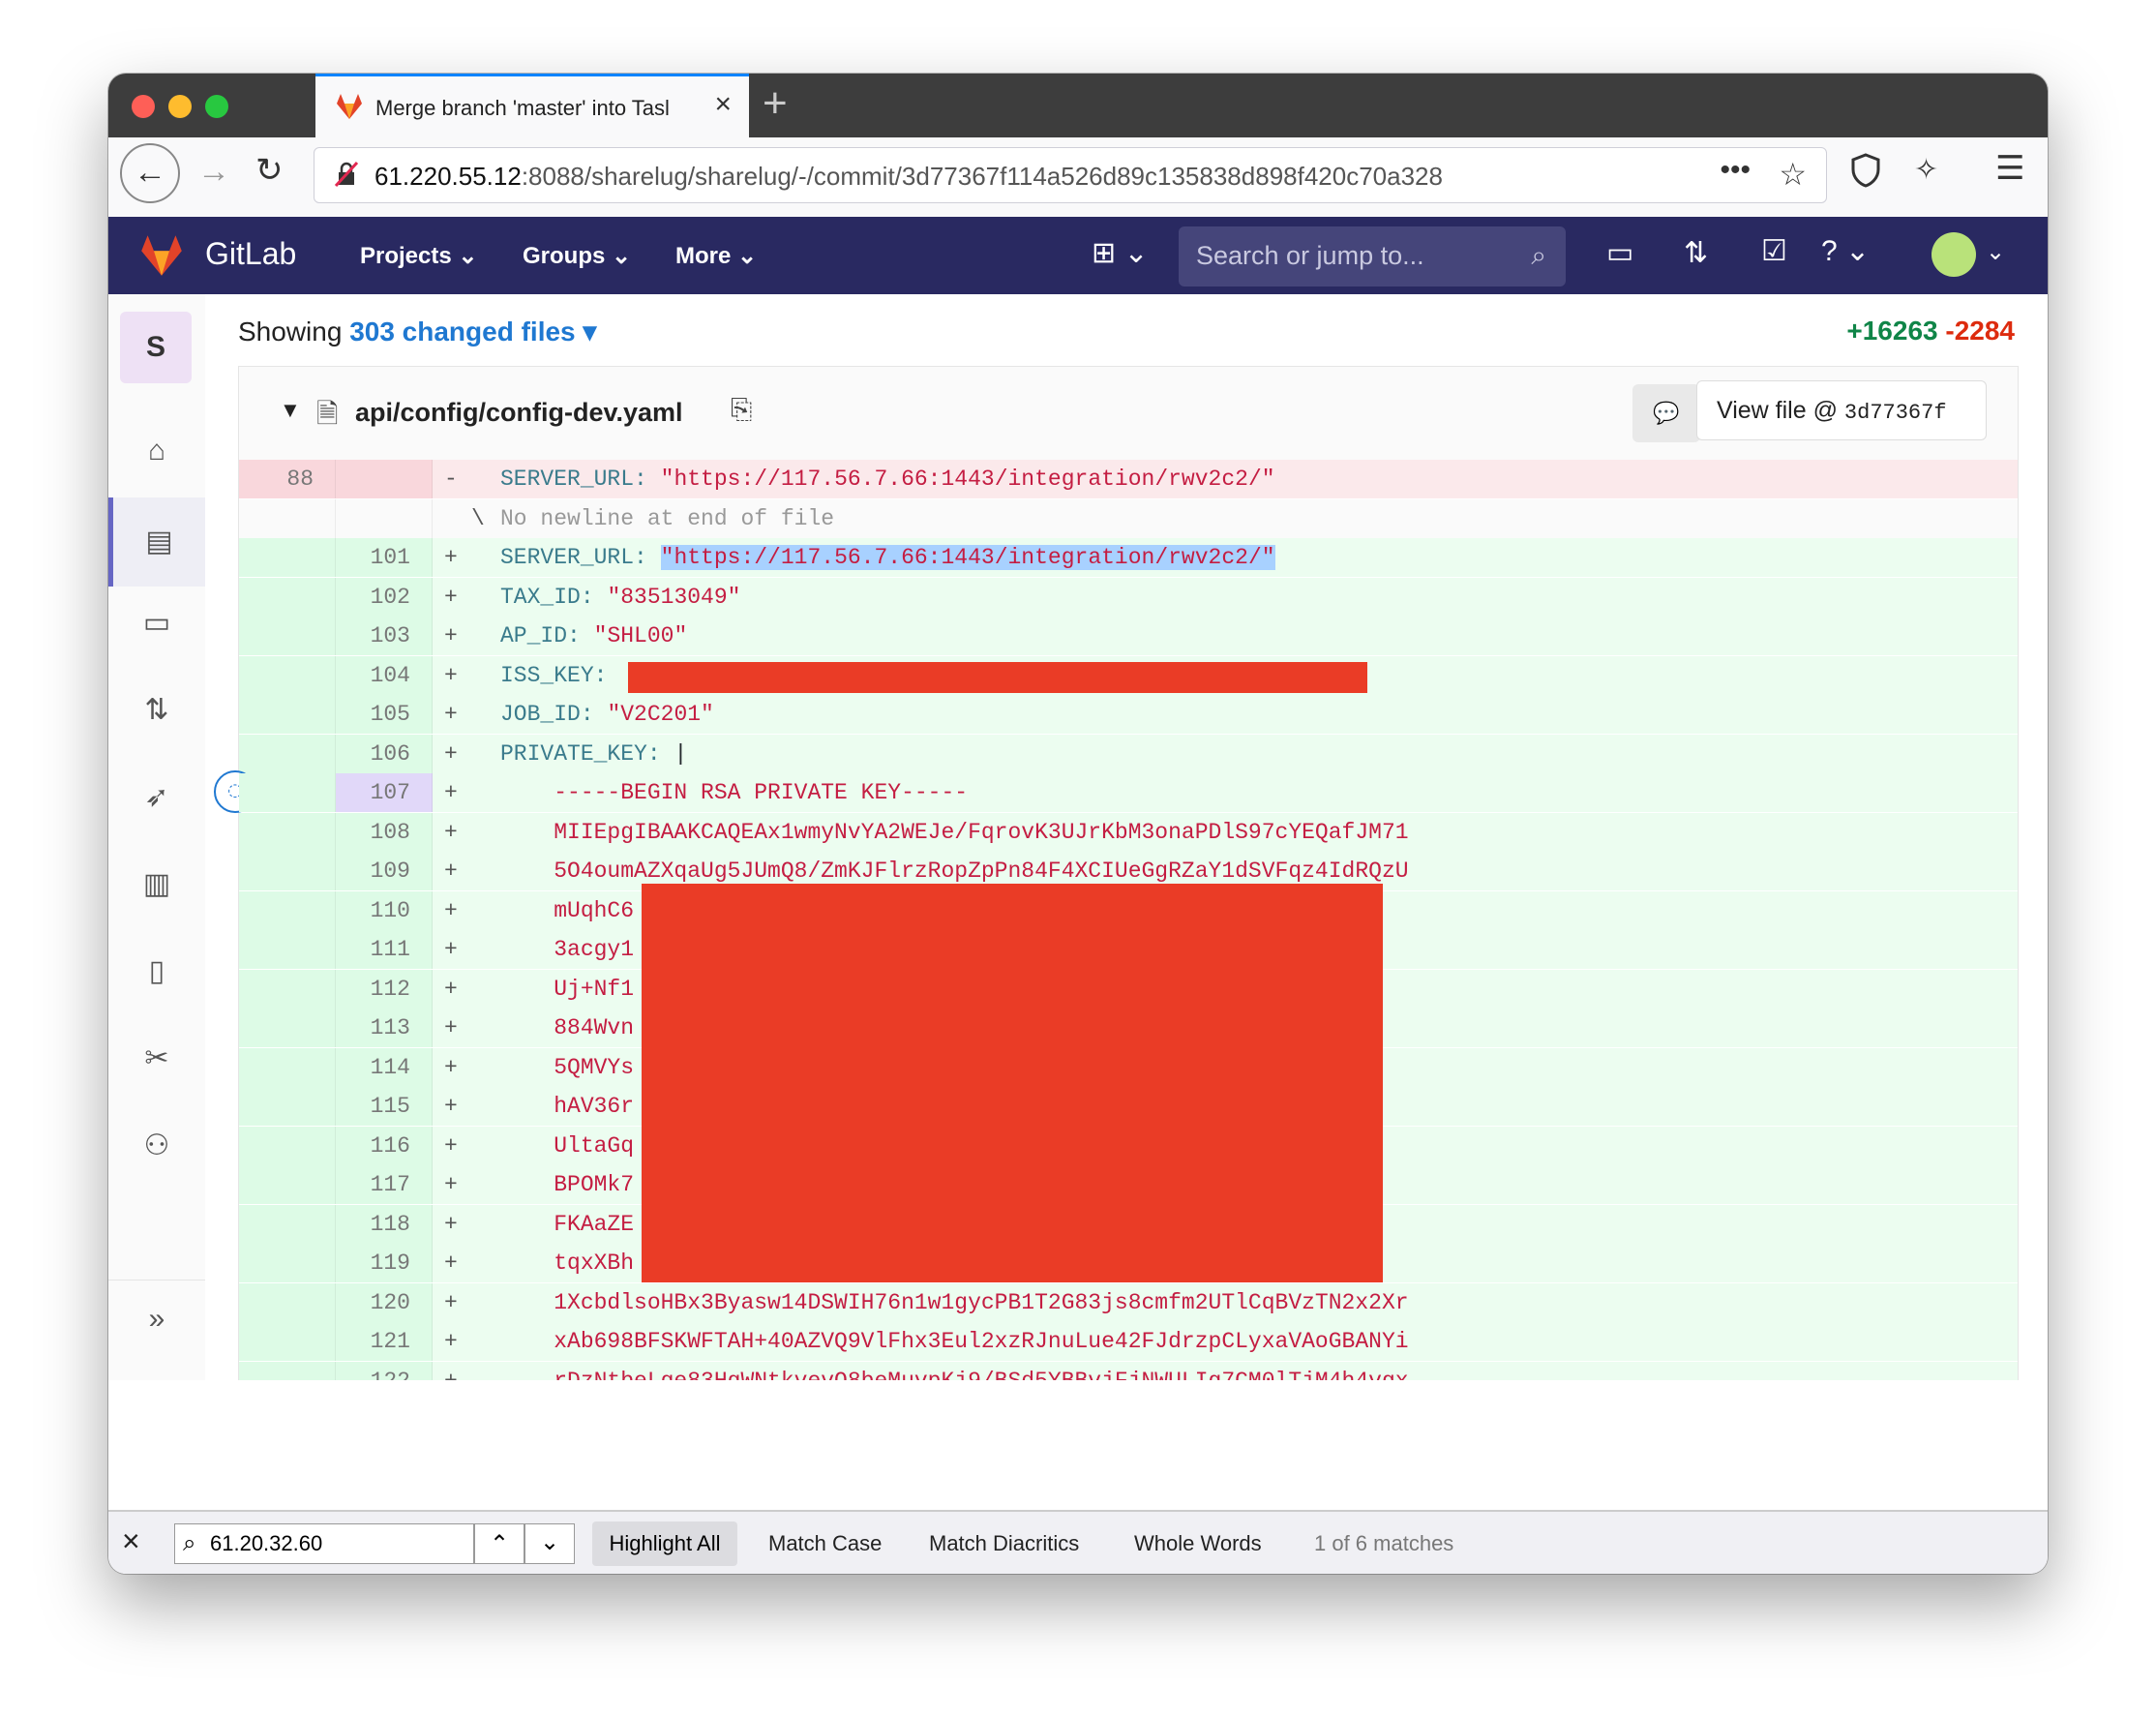 Image resolution: width=2156 pixels, height=1717 pixels. I want to click on copy-path-clipboard-icon: ⎘, so click(741, 410).